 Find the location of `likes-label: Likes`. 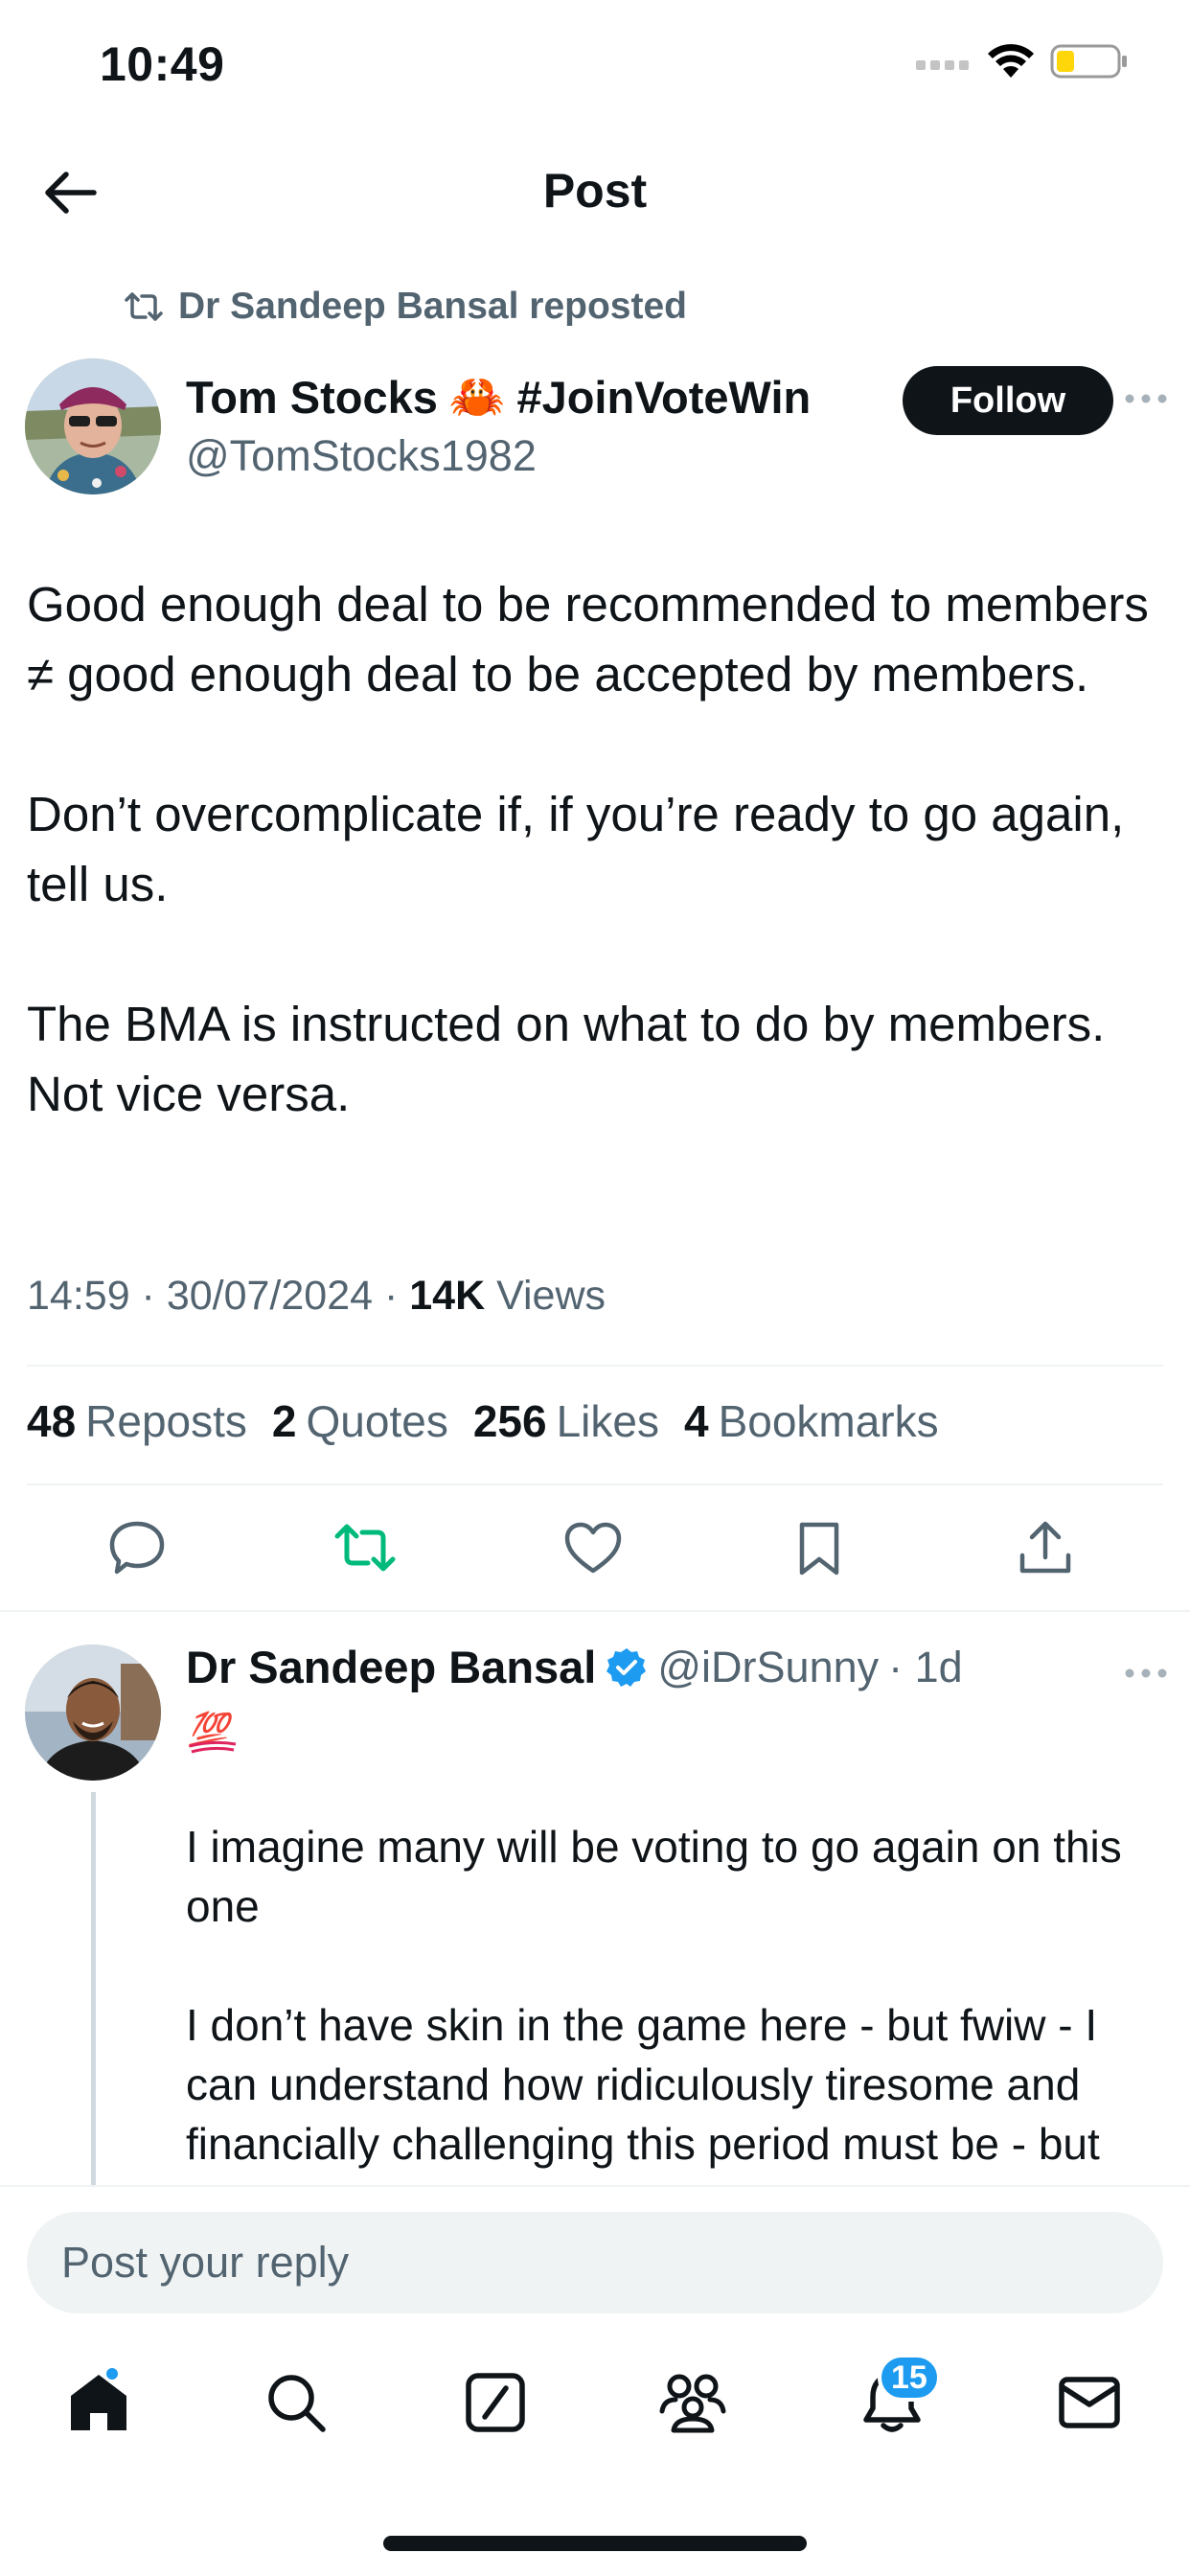

likes-label: Likes is located at coordinates (607, 1421).